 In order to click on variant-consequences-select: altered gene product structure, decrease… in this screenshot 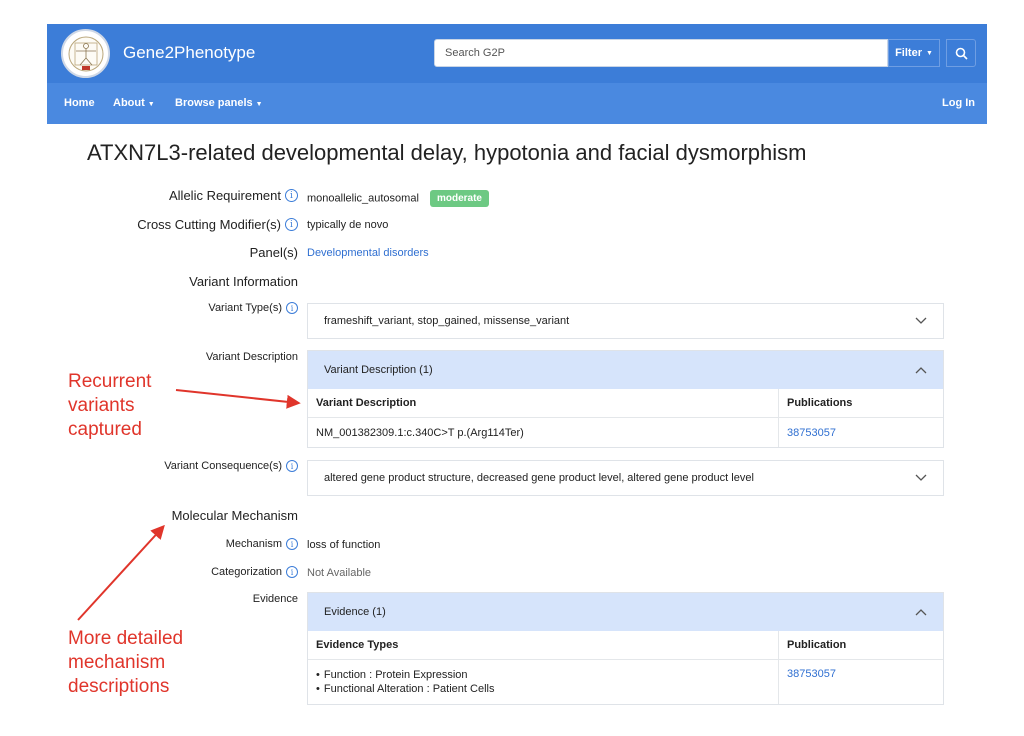, I will do `click(625, 478)`.